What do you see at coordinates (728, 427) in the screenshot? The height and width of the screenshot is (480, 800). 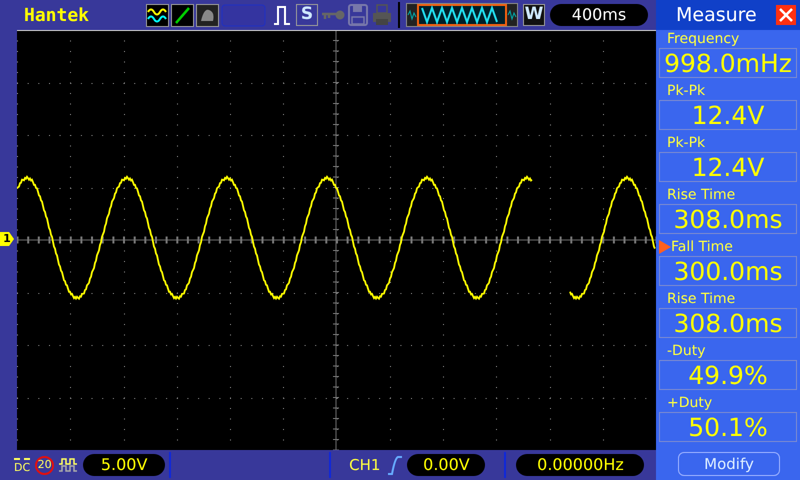 I see `measure-value: 50.1%` at bounding box center [728, 427].